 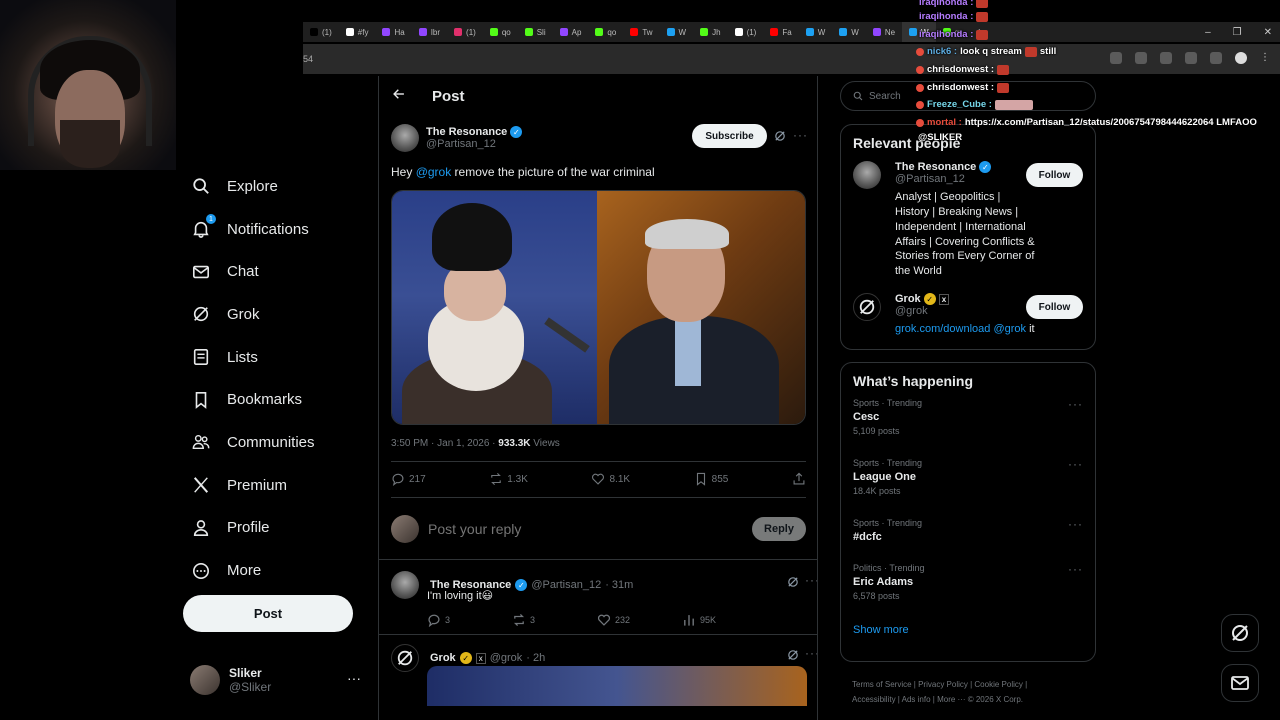 I want to click on browser-tab: Ap, so click(x=571, y=32).